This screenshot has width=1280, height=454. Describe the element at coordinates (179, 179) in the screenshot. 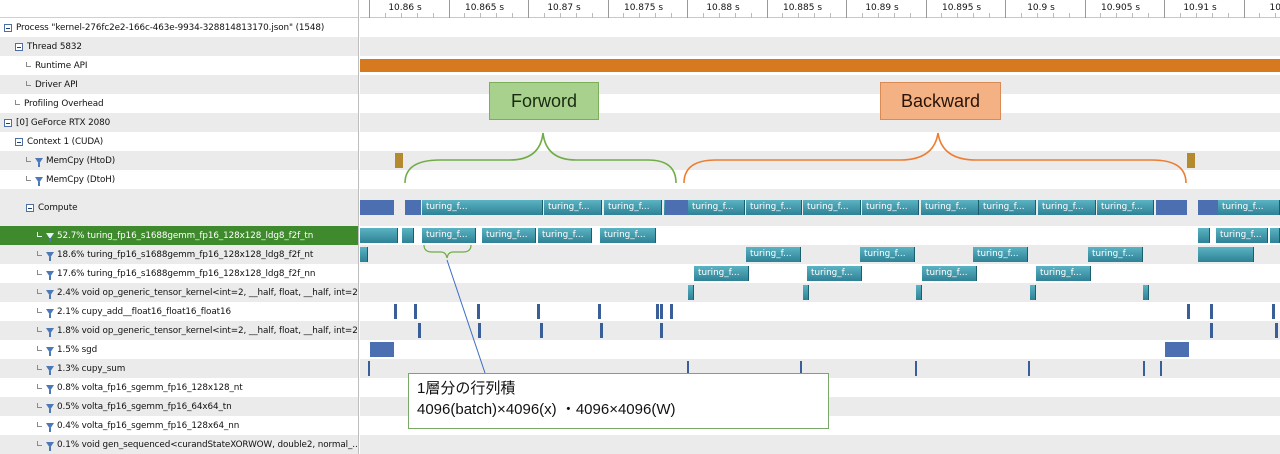

I see `tree-row: MemCpy (DtoH)` at that location.